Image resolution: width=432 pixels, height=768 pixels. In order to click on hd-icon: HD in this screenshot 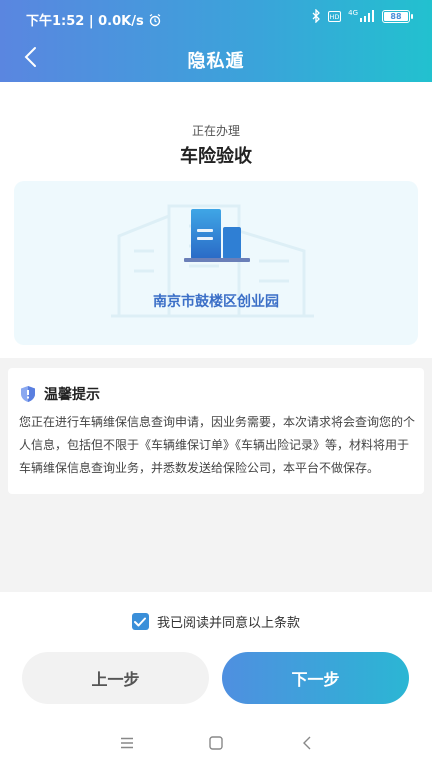, I will do `click(335, 16)`.